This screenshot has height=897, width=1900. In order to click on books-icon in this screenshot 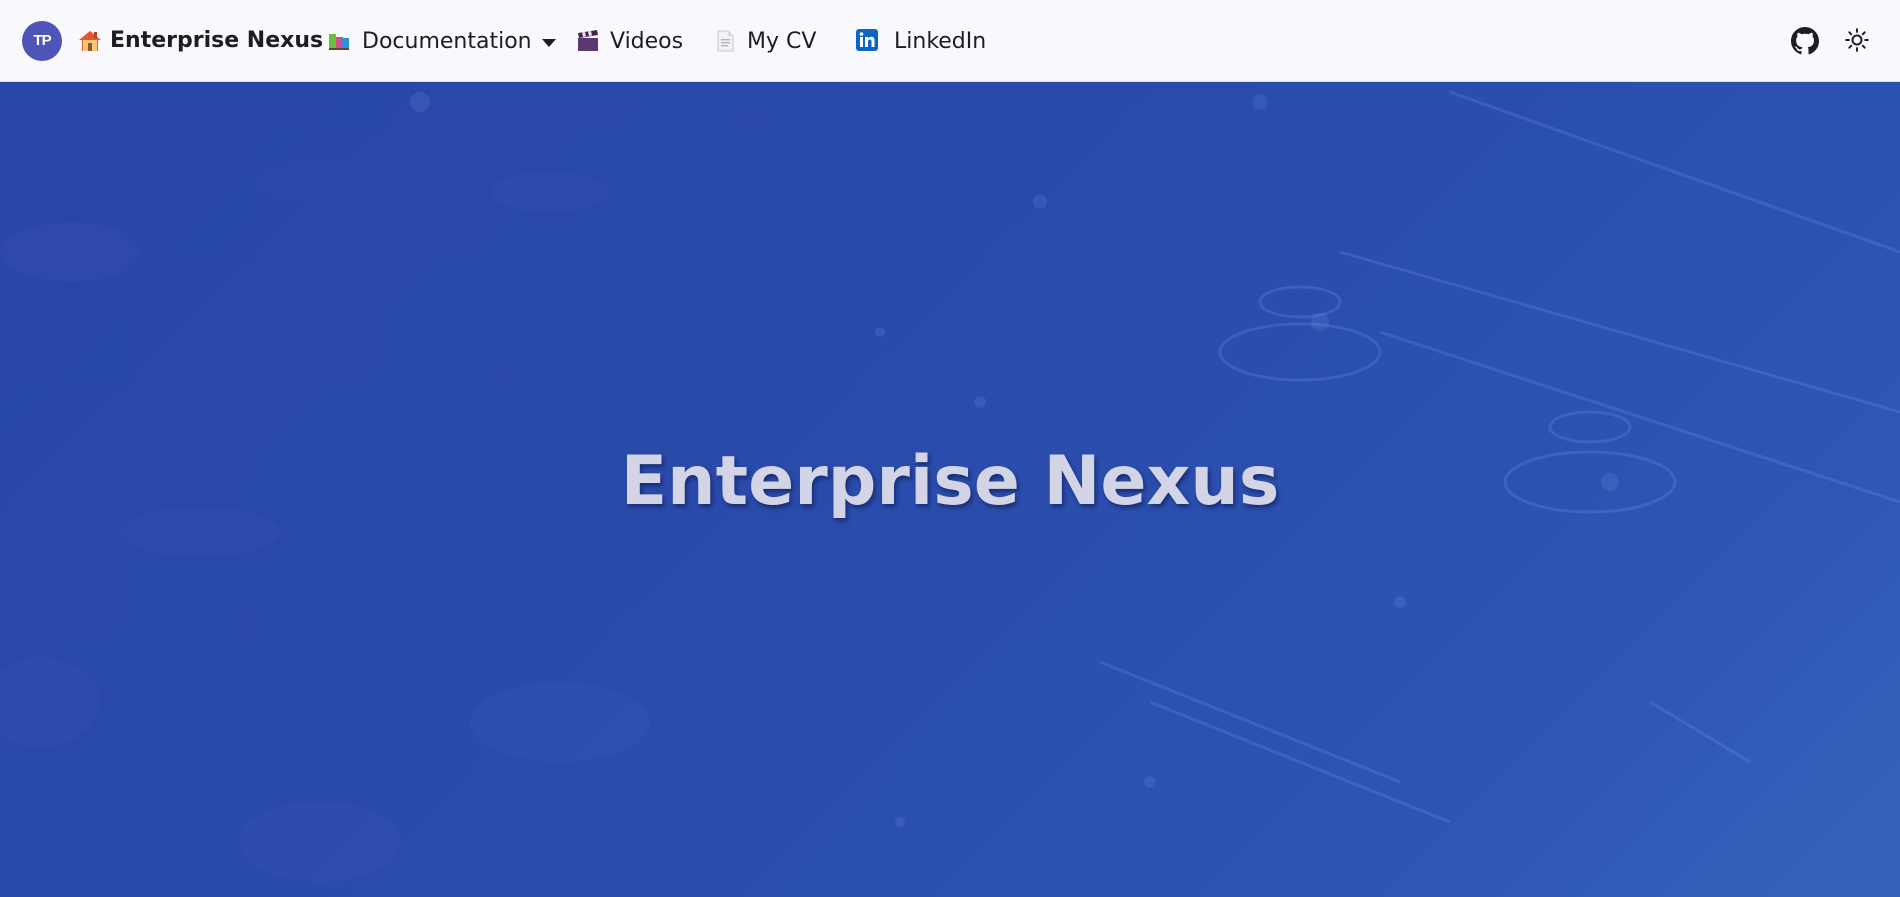, I will do `click(340, 41)`.